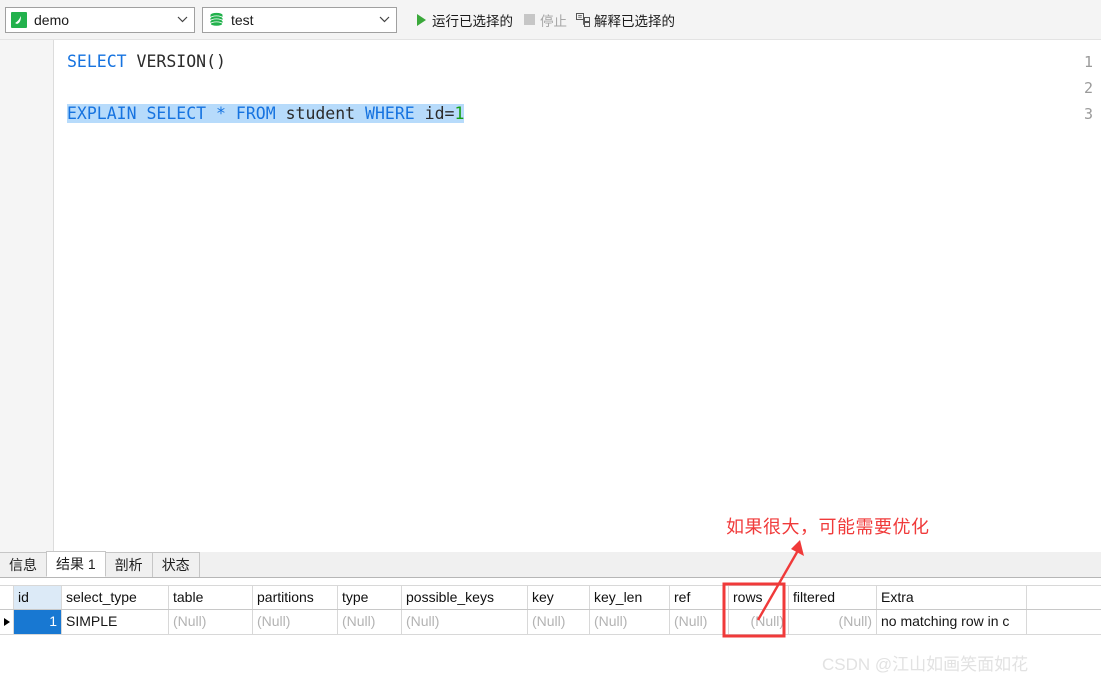 Image resolution: width=1101 pixels, height=684 pixels. I want to click on tab-status: 状态, so click(175, 564).